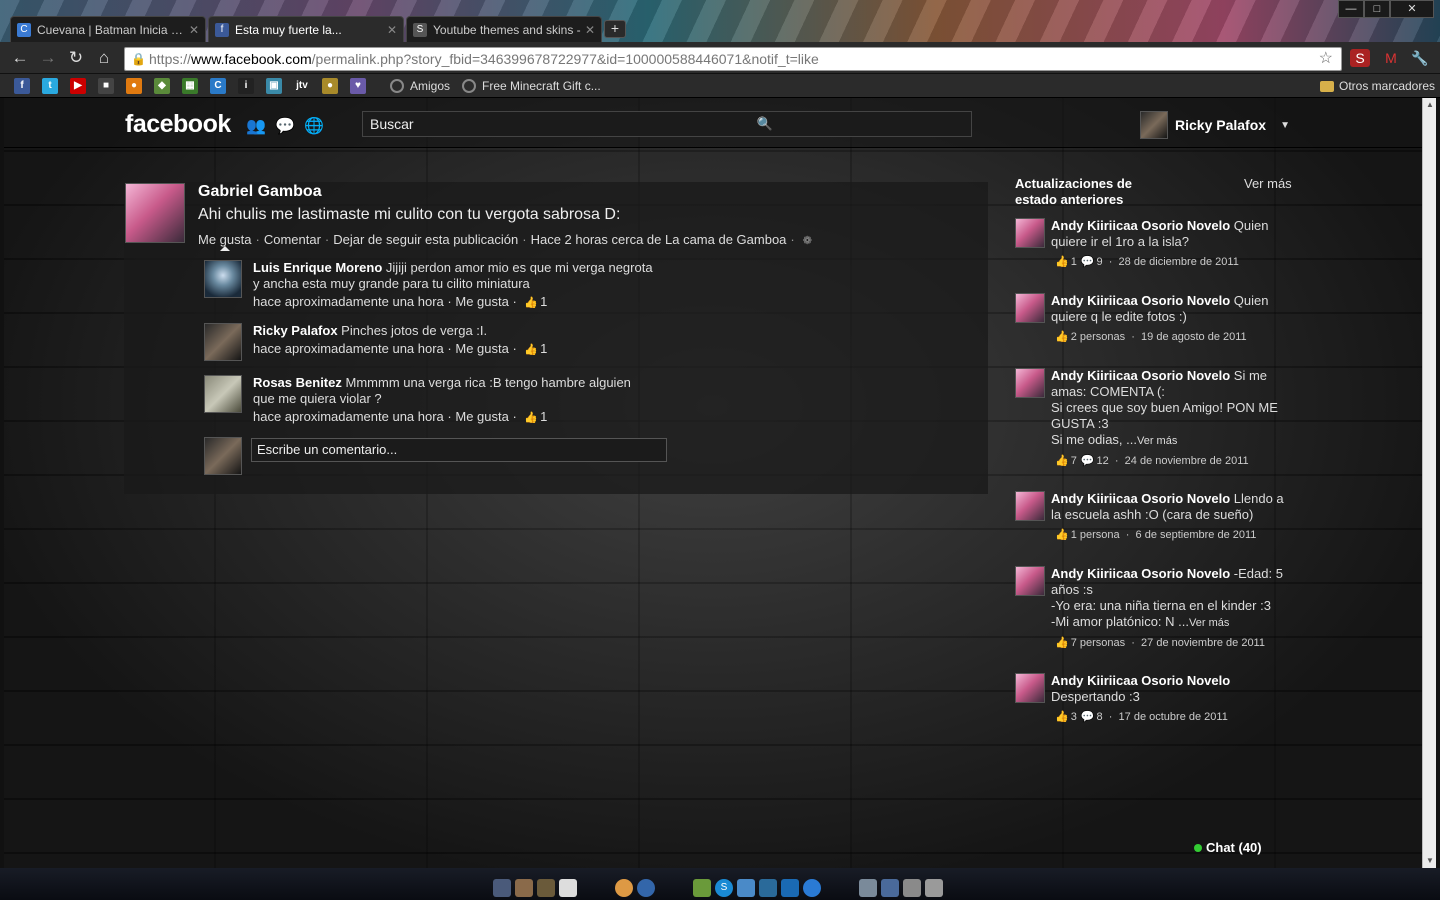  Describe the element at coordinates (22, 86) in the screenshot. I see `facebook-icon: f` at that location.